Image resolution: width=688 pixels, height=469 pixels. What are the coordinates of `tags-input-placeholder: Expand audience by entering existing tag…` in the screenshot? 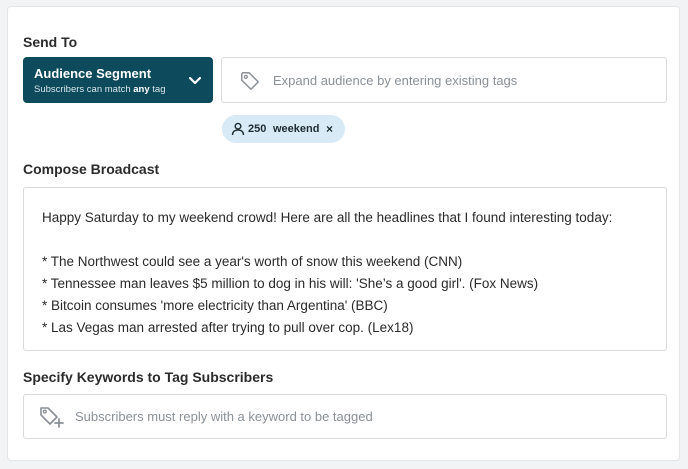 It's located at (395, 80).